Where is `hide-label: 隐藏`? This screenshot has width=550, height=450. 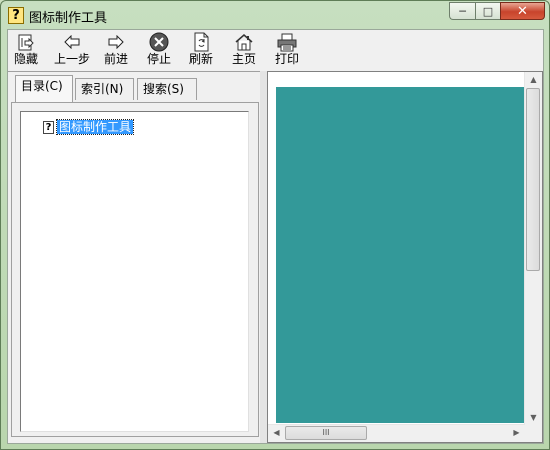
hide-label: 隐藏 is located at coordinates (26, 59).